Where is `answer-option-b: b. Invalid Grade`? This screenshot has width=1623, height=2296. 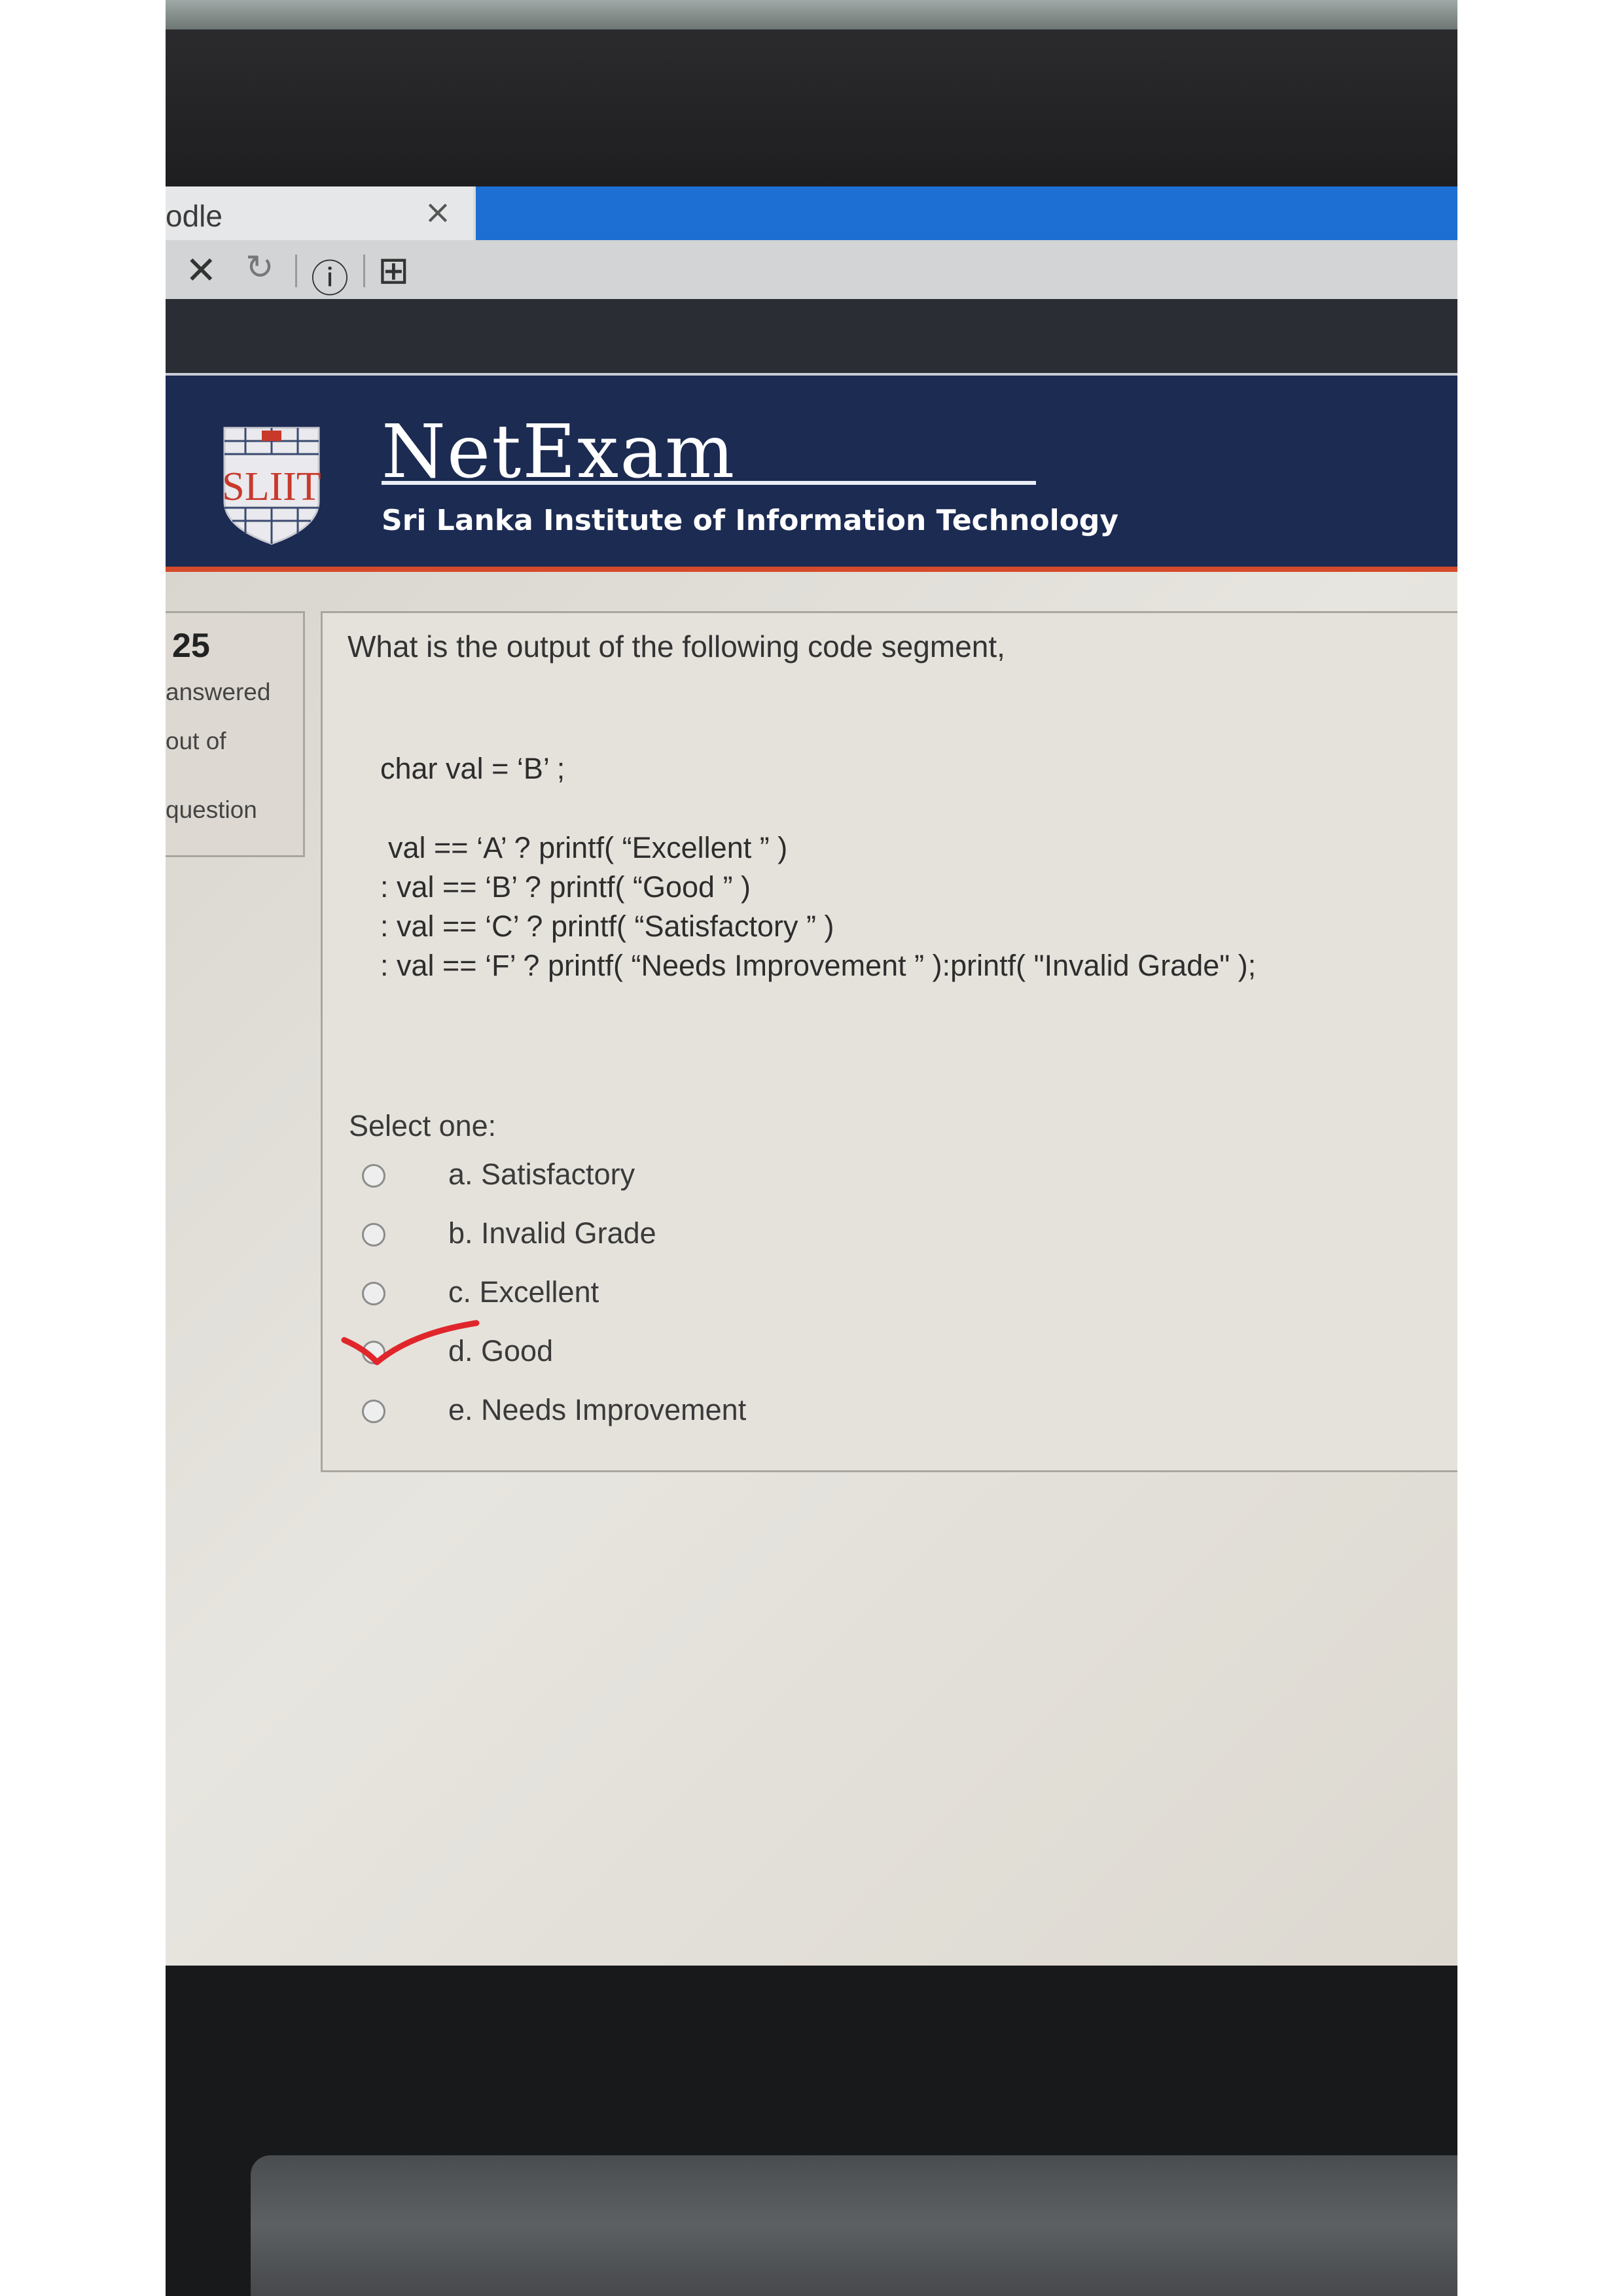 answer-option-b: b. Invalid Grade is located at coordinates (623, 1238).